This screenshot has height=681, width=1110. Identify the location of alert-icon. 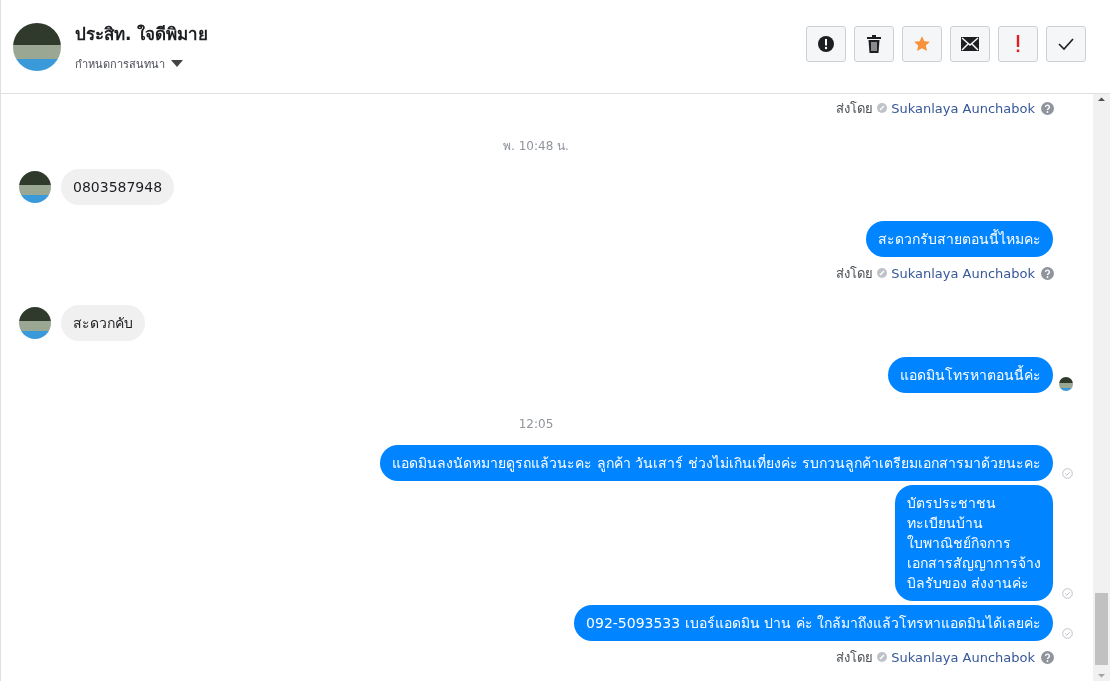
(826, 43).